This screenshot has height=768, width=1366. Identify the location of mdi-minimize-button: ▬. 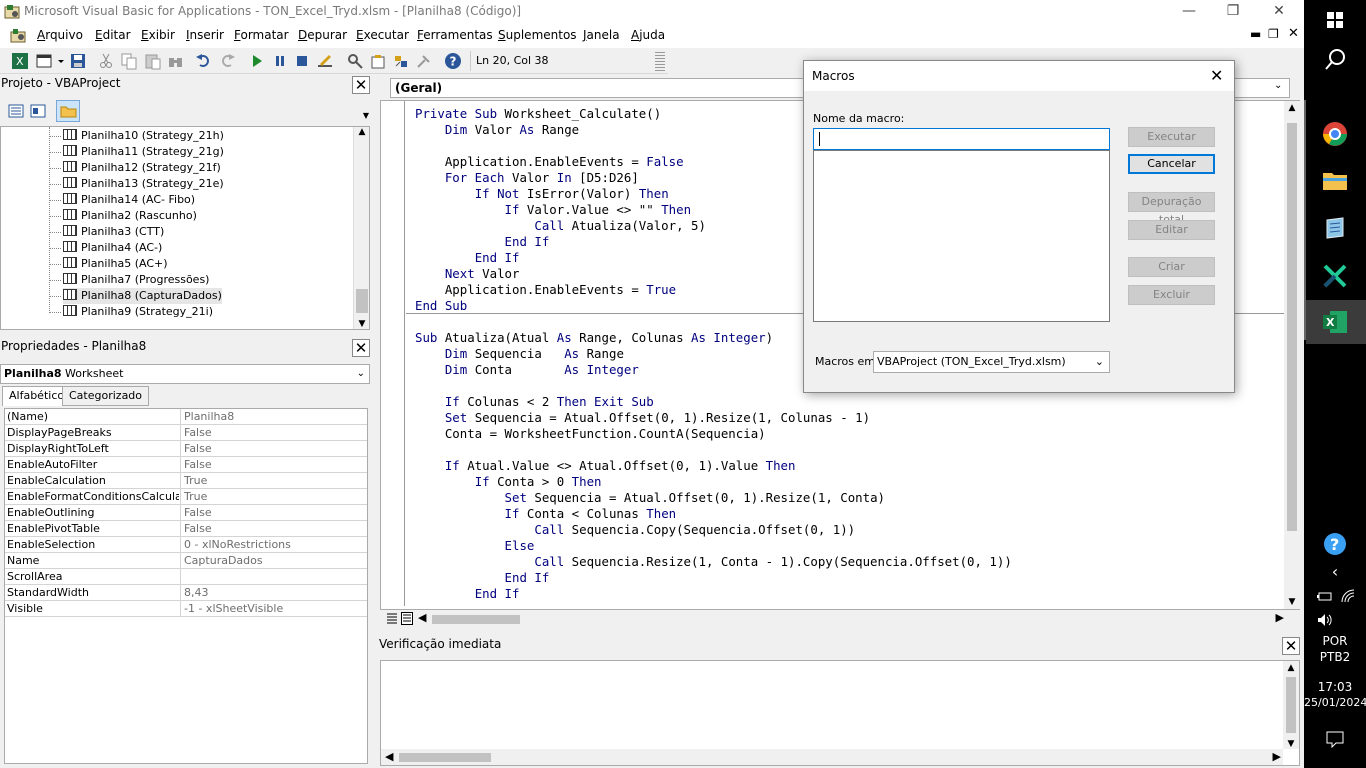
(1255, 34).